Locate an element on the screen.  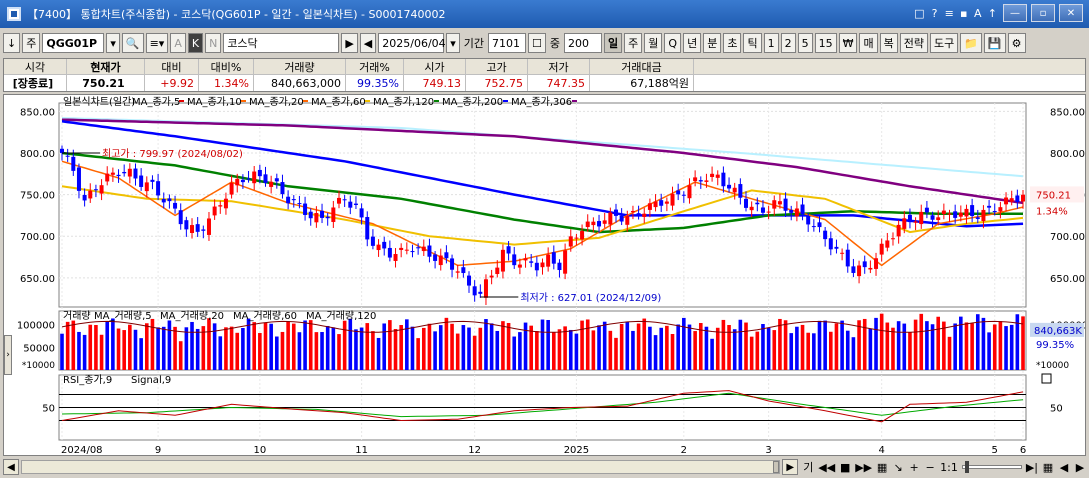
next-button: ▶ is located at coordinates (349, 43).